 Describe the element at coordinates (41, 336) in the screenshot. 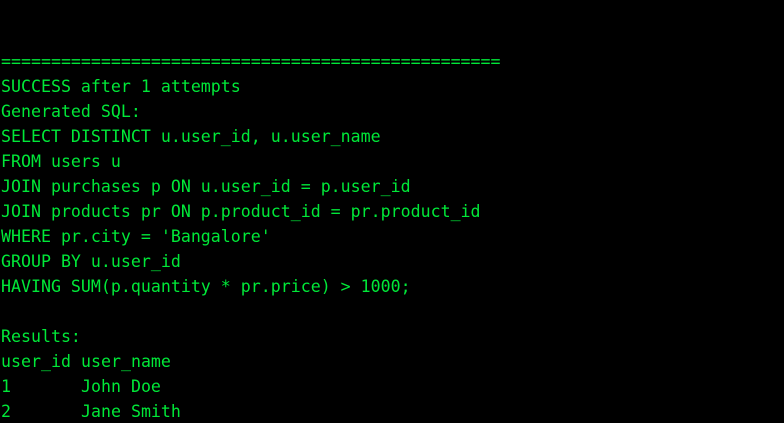

I see `results-header: Results:` at that location.